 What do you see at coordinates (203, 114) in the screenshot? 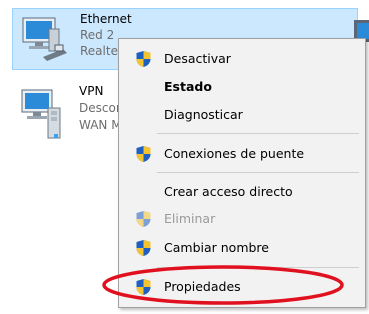
I see `menu-item-label: Diagnosticar` at bounding box center [203, 114].